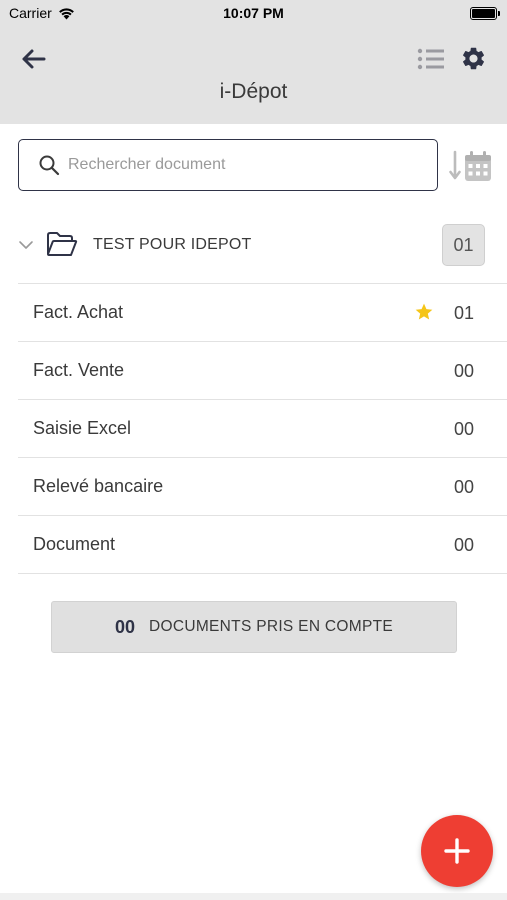 This screenshot has height=900, width=507. I want to click on add-document-button, so click(457, 851).